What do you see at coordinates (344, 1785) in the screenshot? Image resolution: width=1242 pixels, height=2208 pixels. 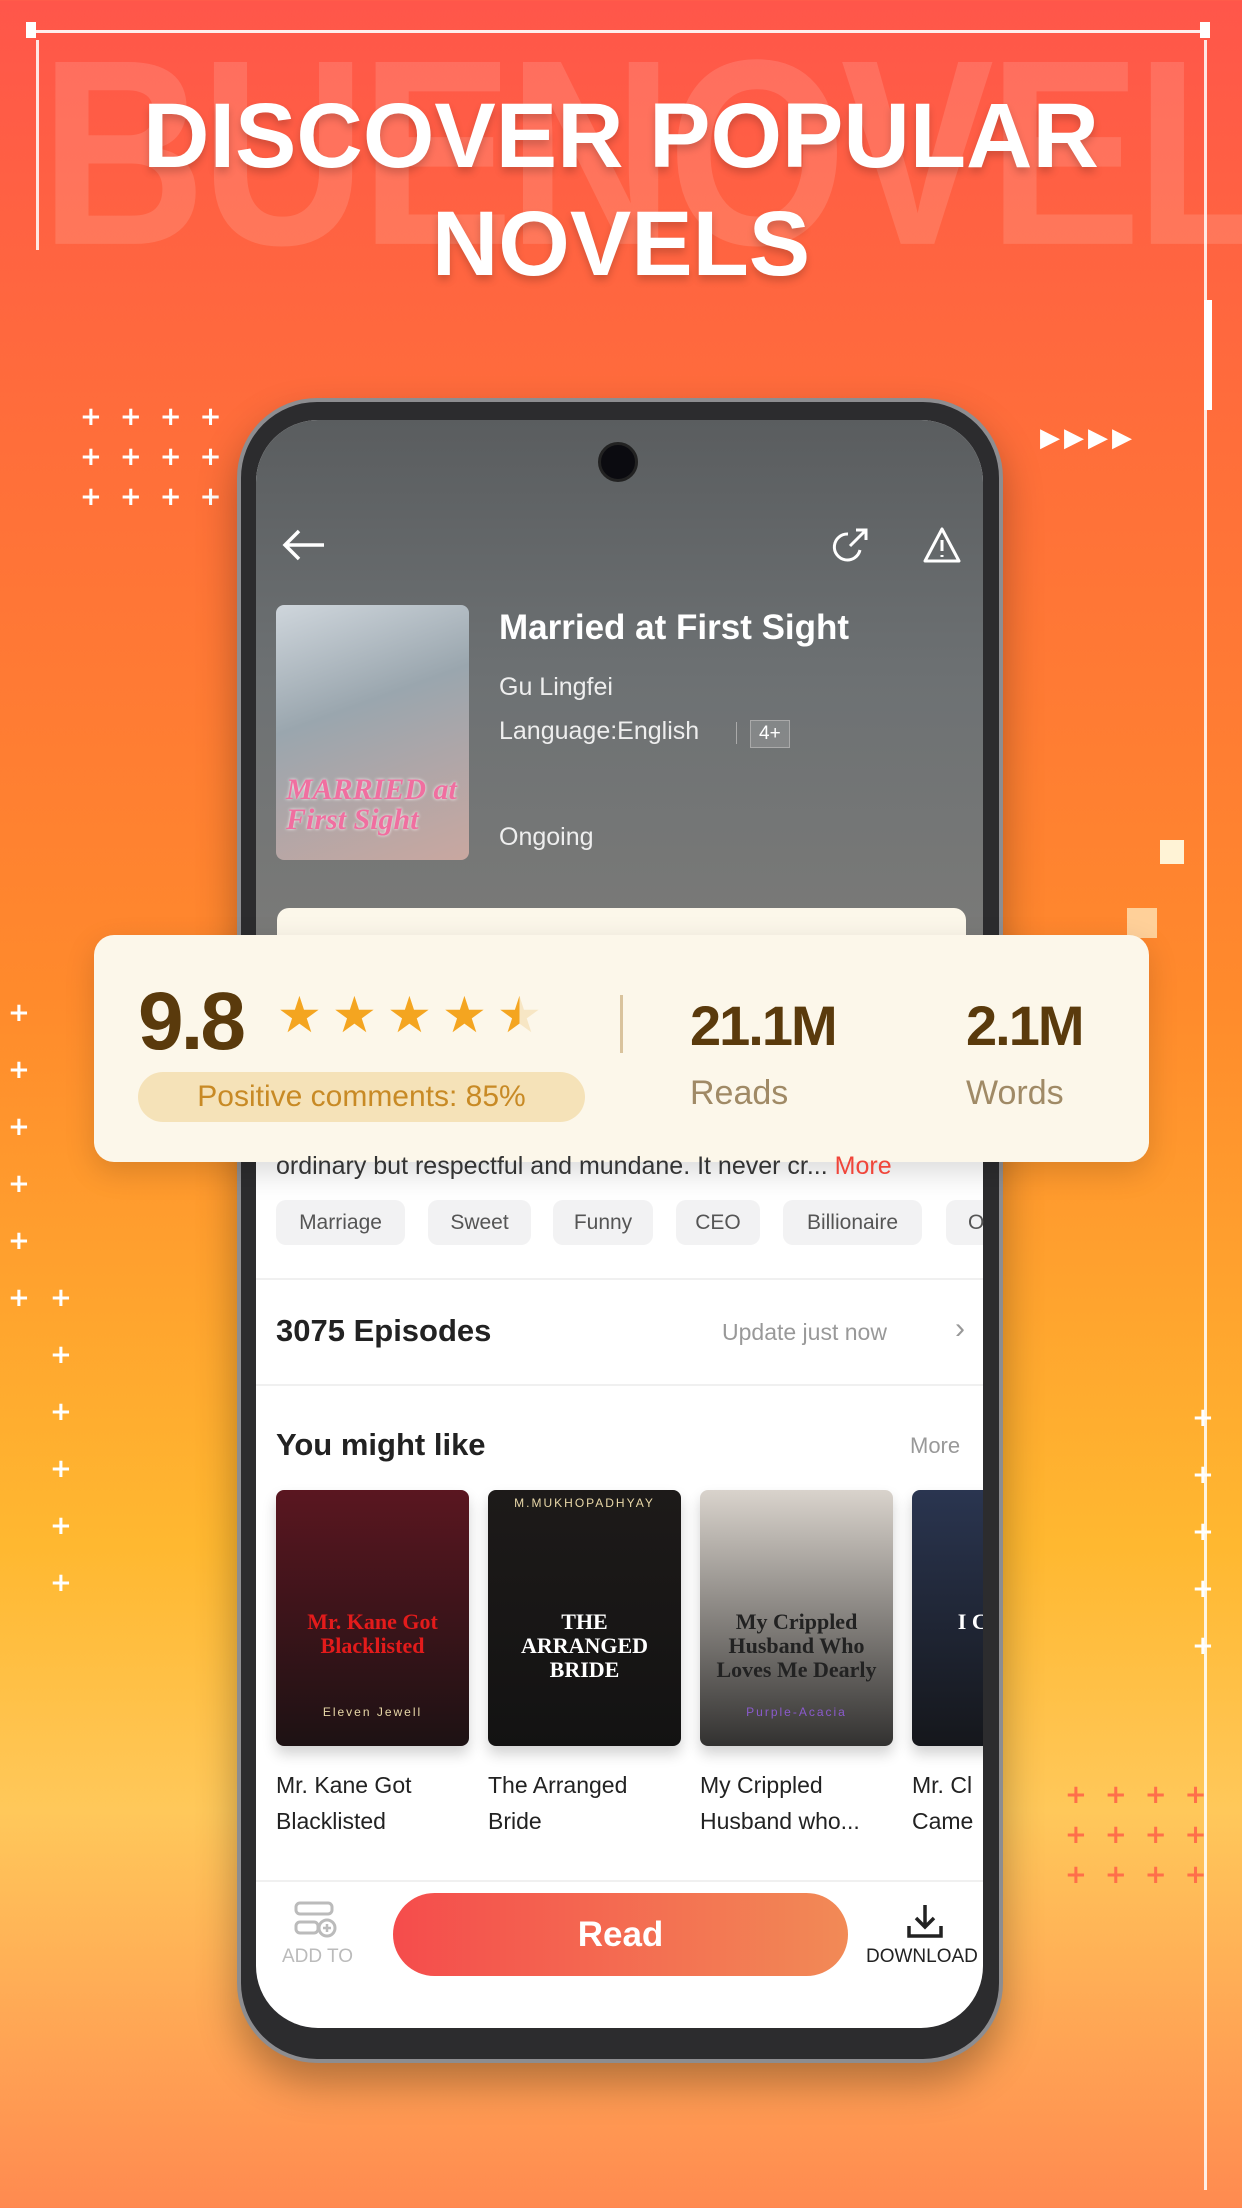 I see `title-line: Mr. Kane Got` at bounding box center [344, 1785].